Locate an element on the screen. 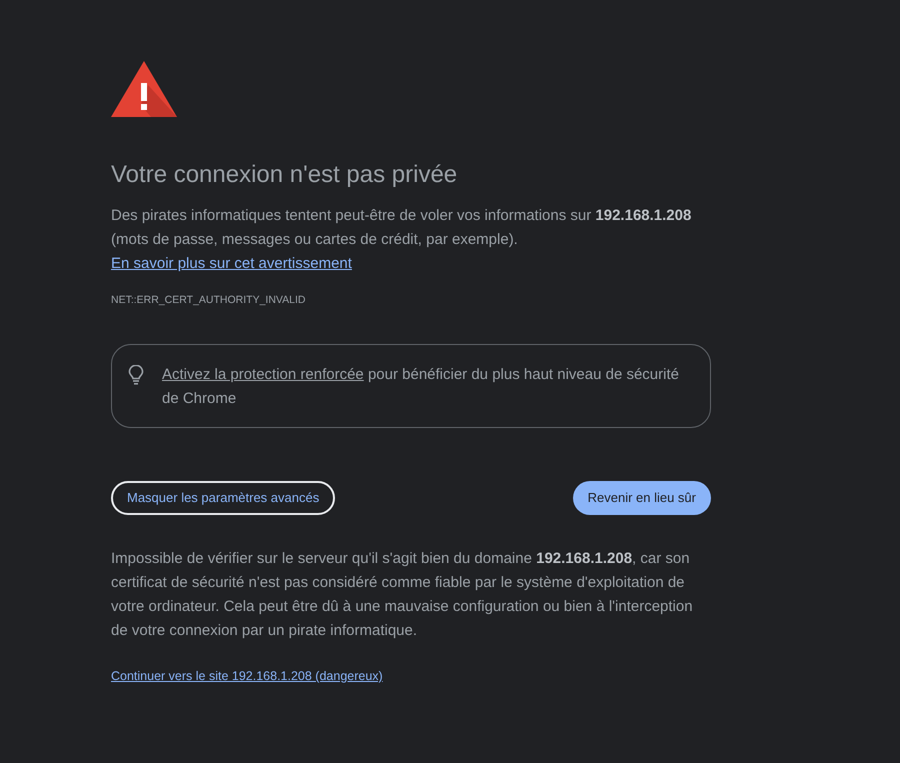  lightbulb-icon is located at coordinates (136, 375).